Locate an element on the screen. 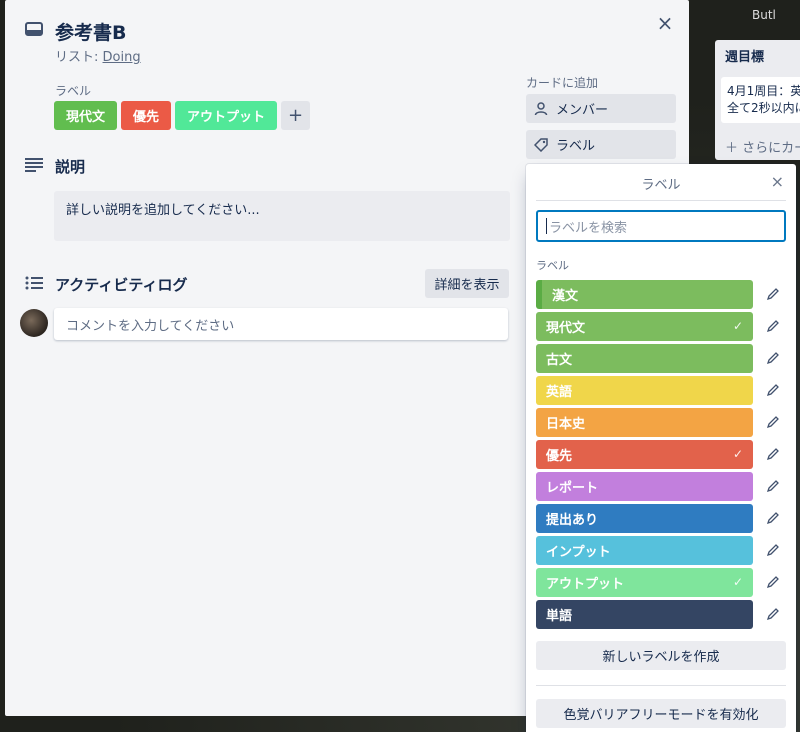 Image resolution: width=800 pixels, height=732 pixels. label-chip: 優先 is located at coordinates (146, 115).